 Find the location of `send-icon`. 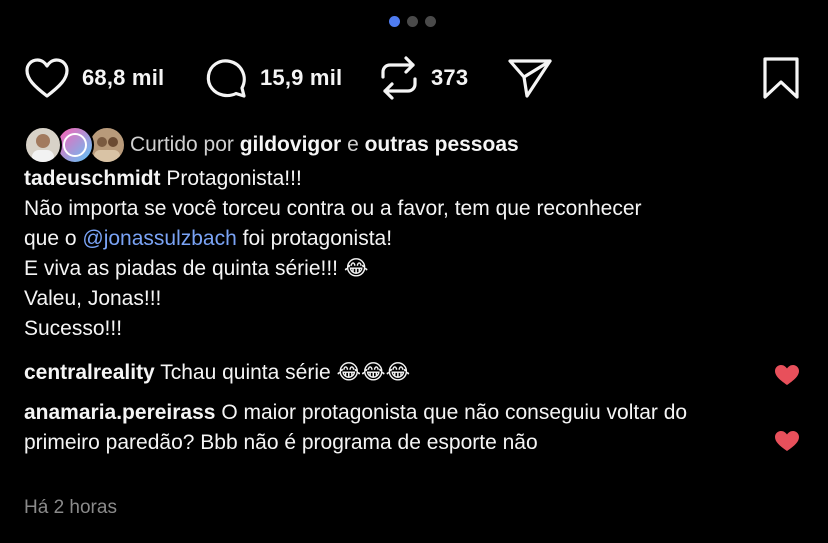

send-icon is located at coordinates (530, 78).